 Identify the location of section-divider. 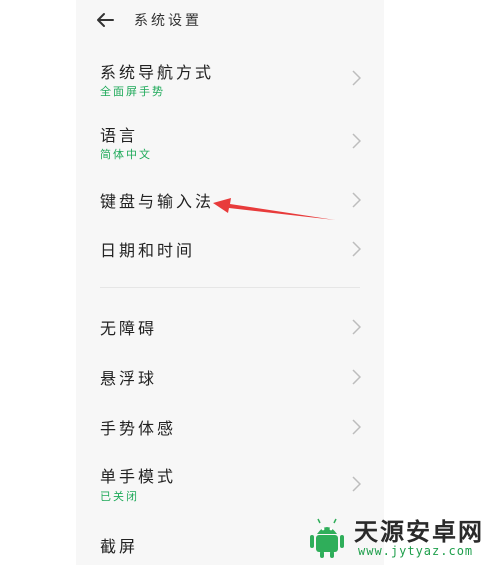
(230, 287).